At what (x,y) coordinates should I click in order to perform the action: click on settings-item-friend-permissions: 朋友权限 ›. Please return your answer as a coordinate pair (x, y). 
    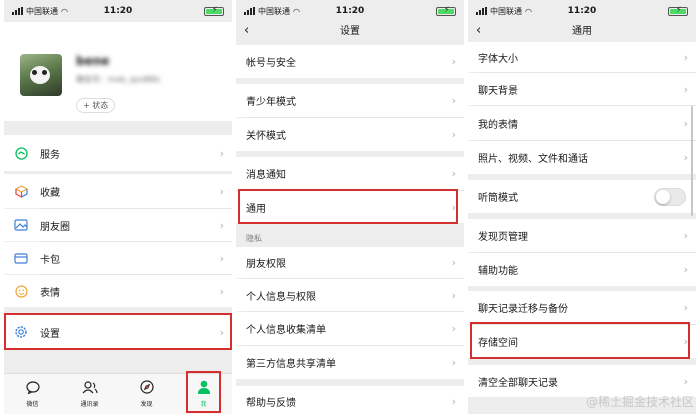
    Looking at the image, I should click on (350, 262).